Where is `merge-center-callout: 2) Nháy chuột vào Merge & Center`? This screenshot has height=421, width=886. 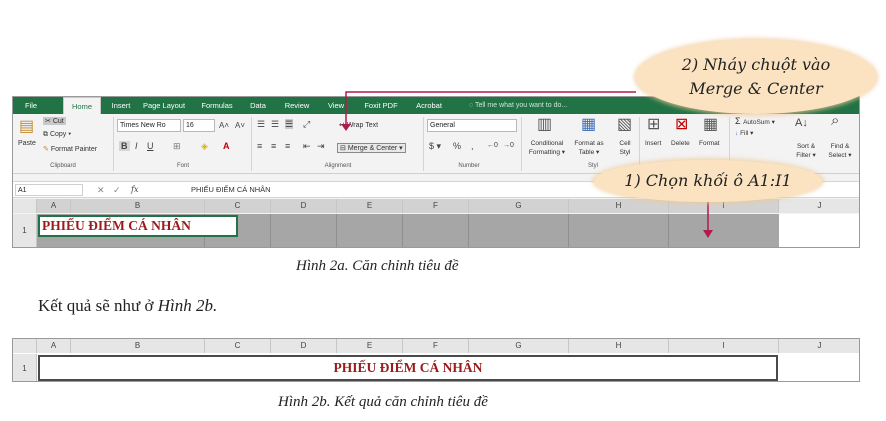 merge-center-callout: 2) Nháy chuột vào Merge & Center is located at coordinates (756, 77).